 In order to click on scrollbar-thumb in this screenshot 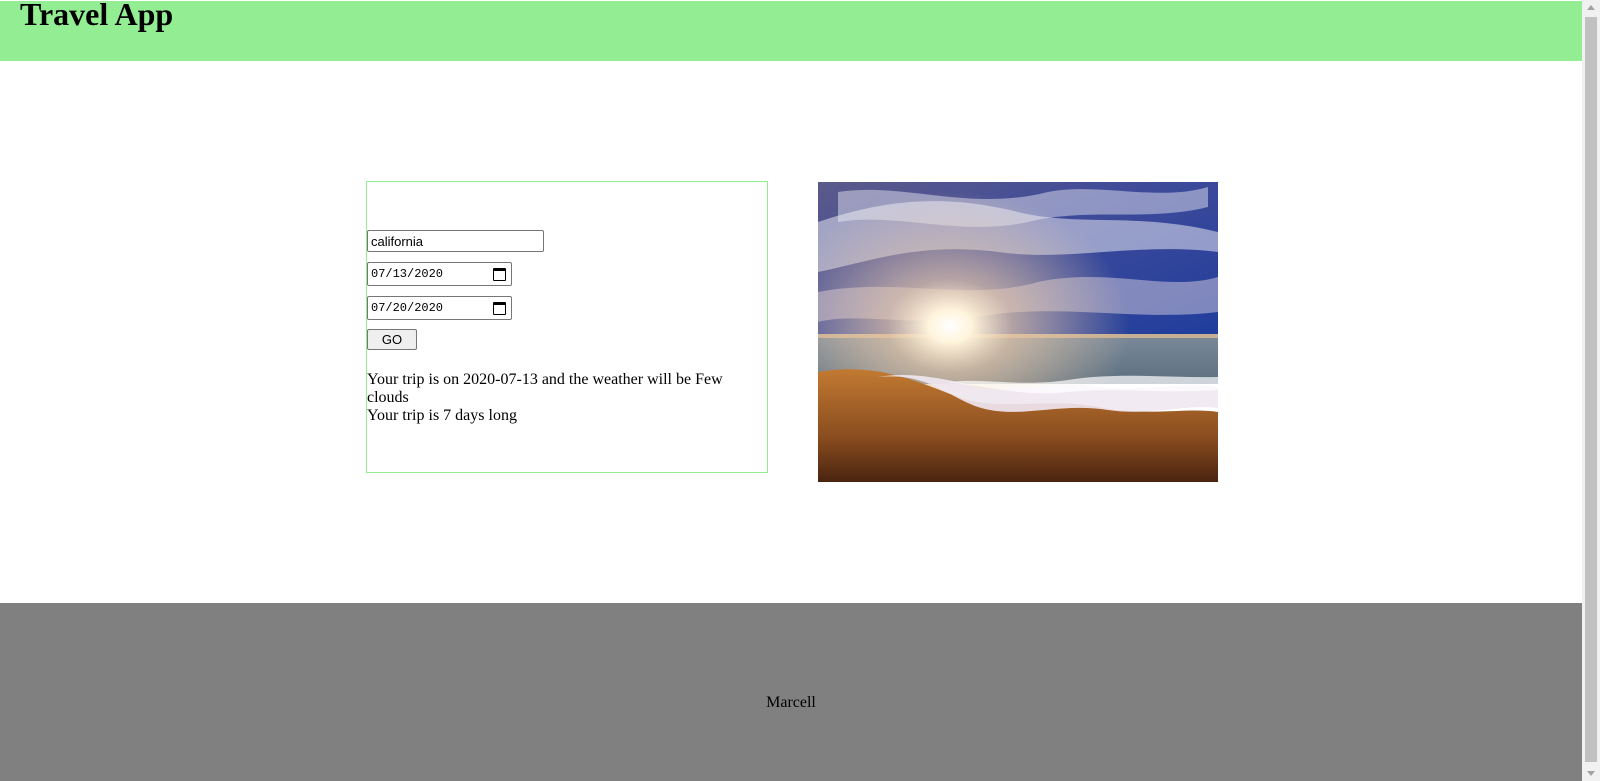, I will do `click(1591, 389)`.